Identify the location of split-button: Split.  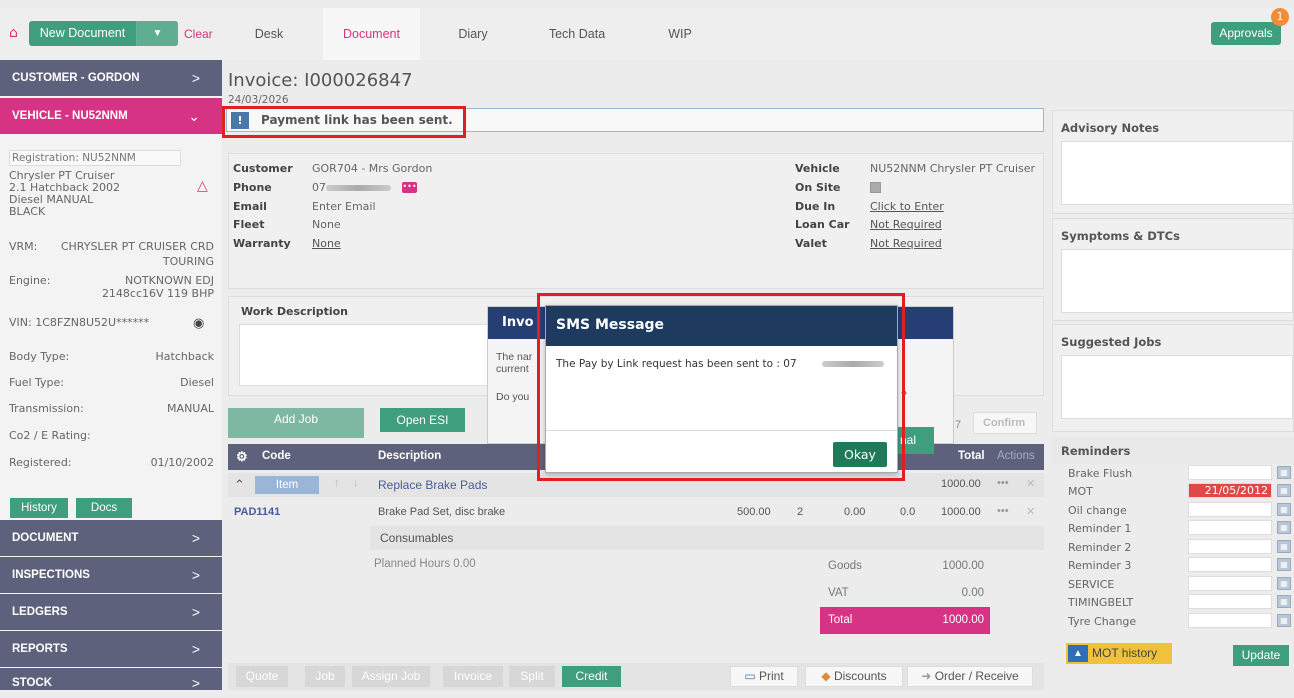
(532, 676).